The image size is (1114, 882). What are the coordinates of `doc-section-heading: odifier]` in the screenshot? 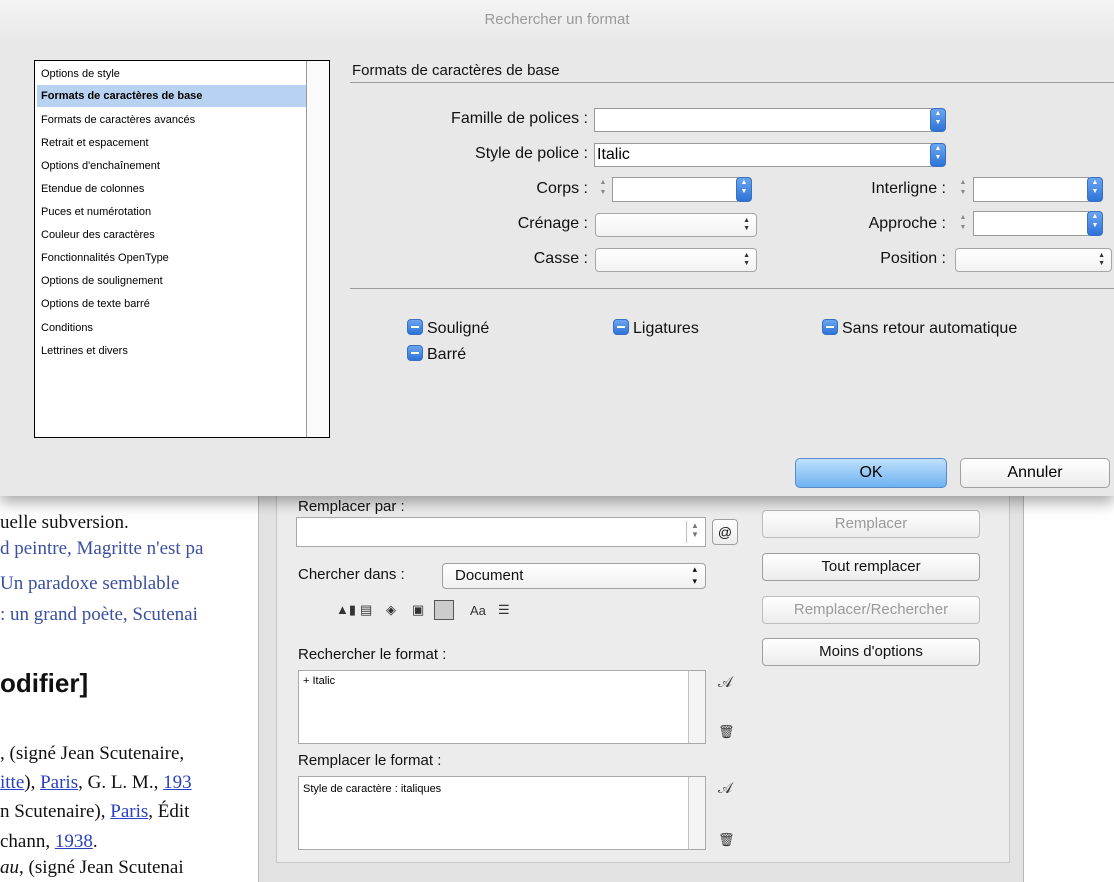 It's located at (44, 683).